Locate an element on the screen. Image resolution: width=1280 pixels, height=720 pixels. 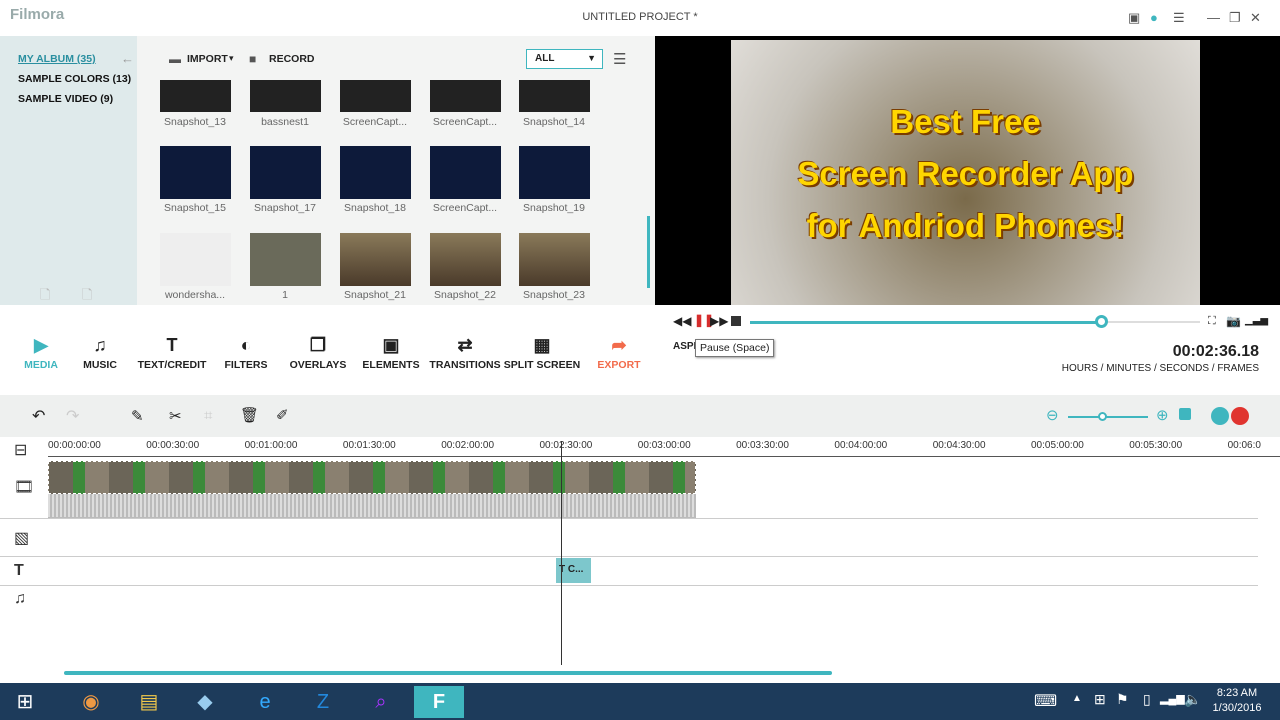
stop-icon is located at coordinates (736, 321).